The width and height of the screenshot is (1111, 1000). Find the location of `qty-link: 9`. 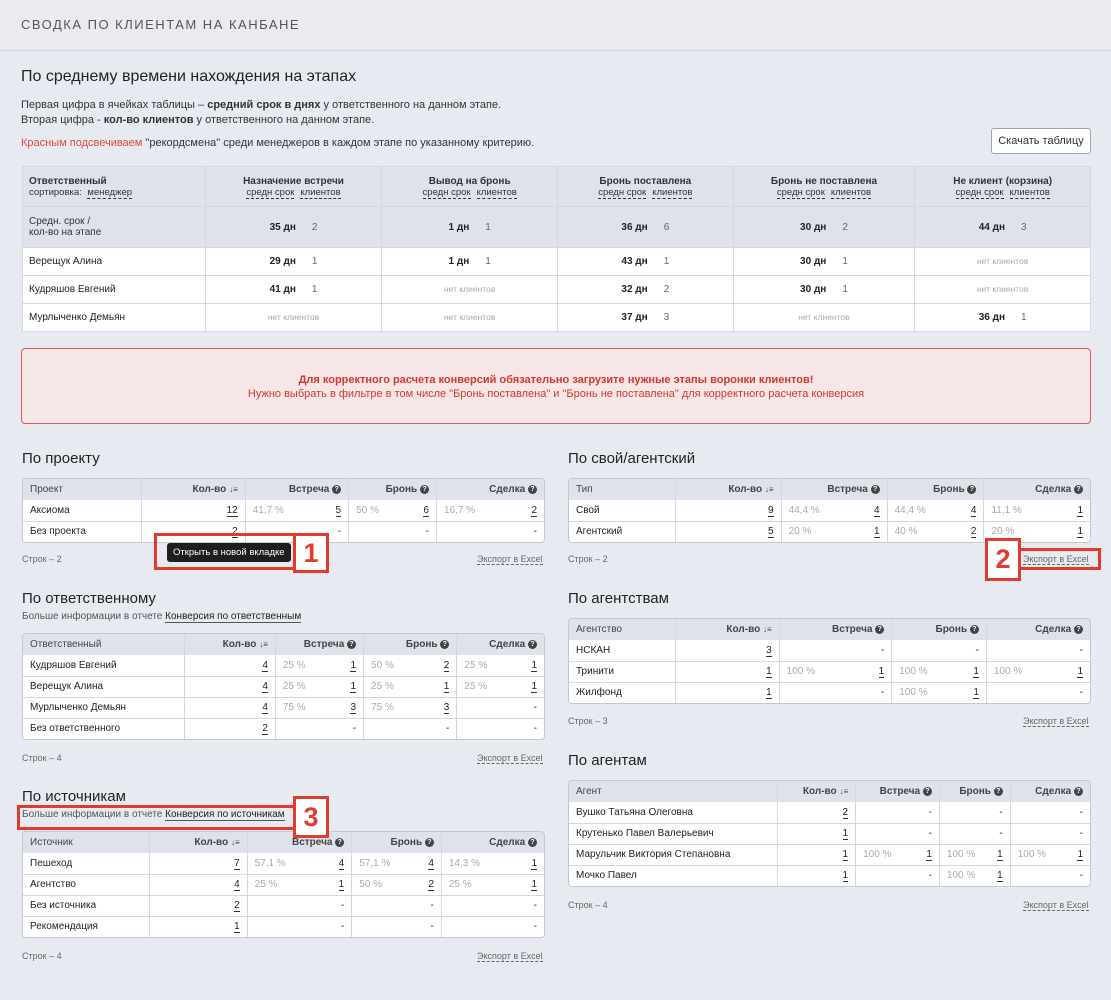

qty-link: 9 is located at coordinates (771, 510).